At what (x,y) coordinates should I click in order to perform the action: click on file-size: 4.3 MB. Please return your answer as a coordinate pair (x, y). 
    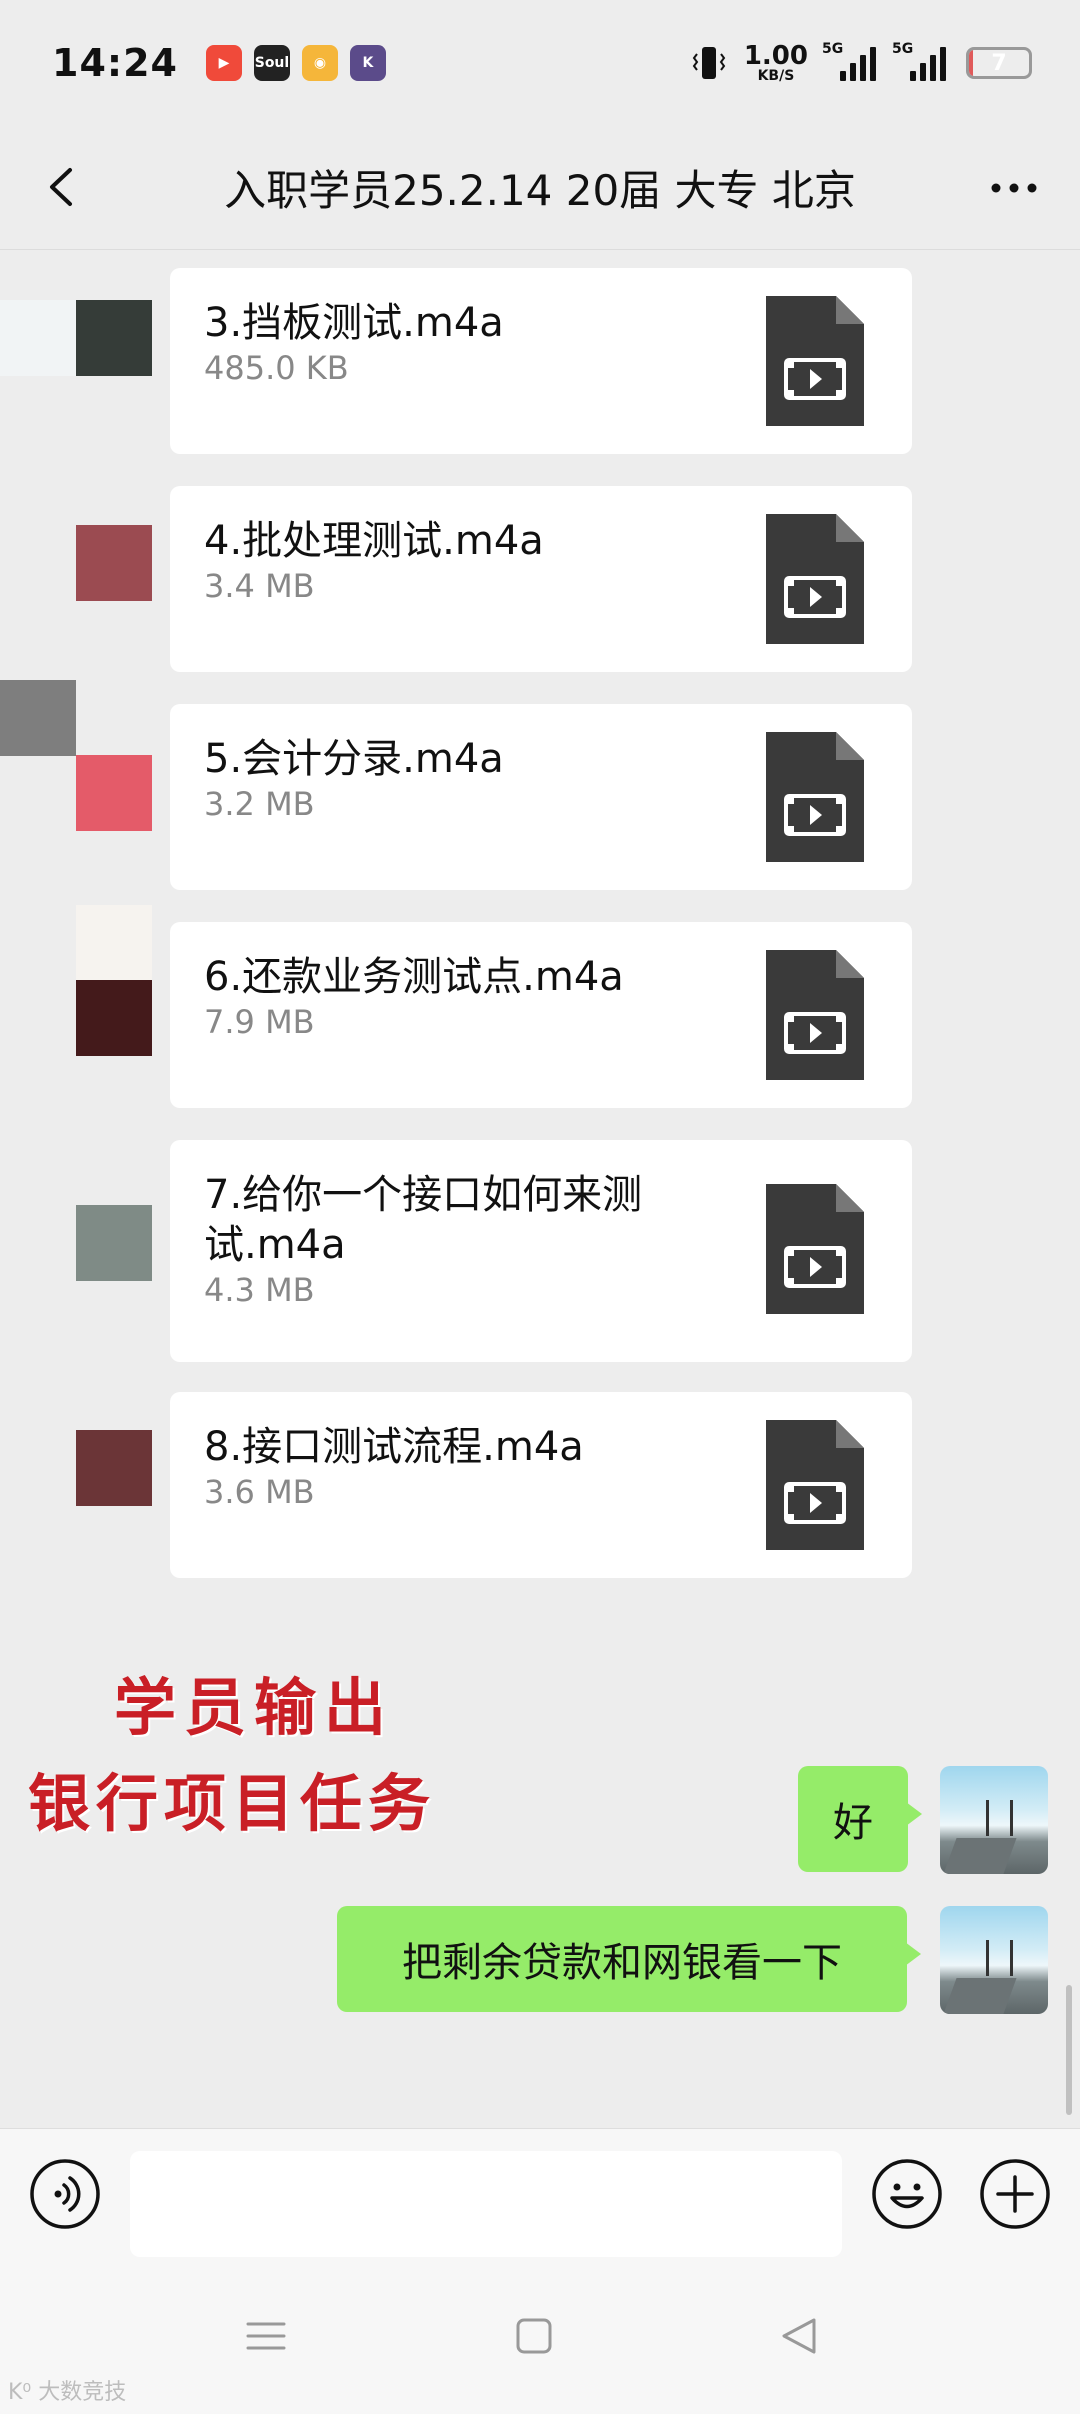
    Looking at the image, I should click on (259, 1290).